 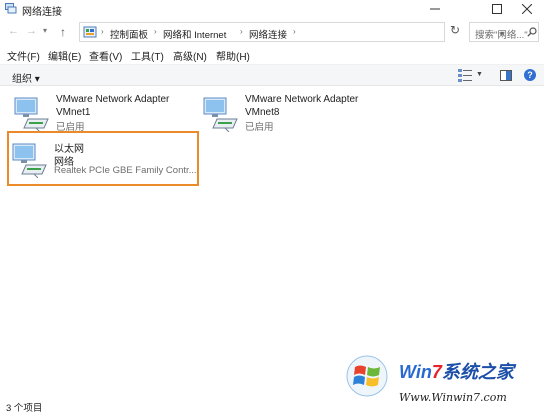 What do you see at coordinates (63, 32) in the screenshot?
I see `up-arrow-icon: ↑` at bounding box center [63, 32].